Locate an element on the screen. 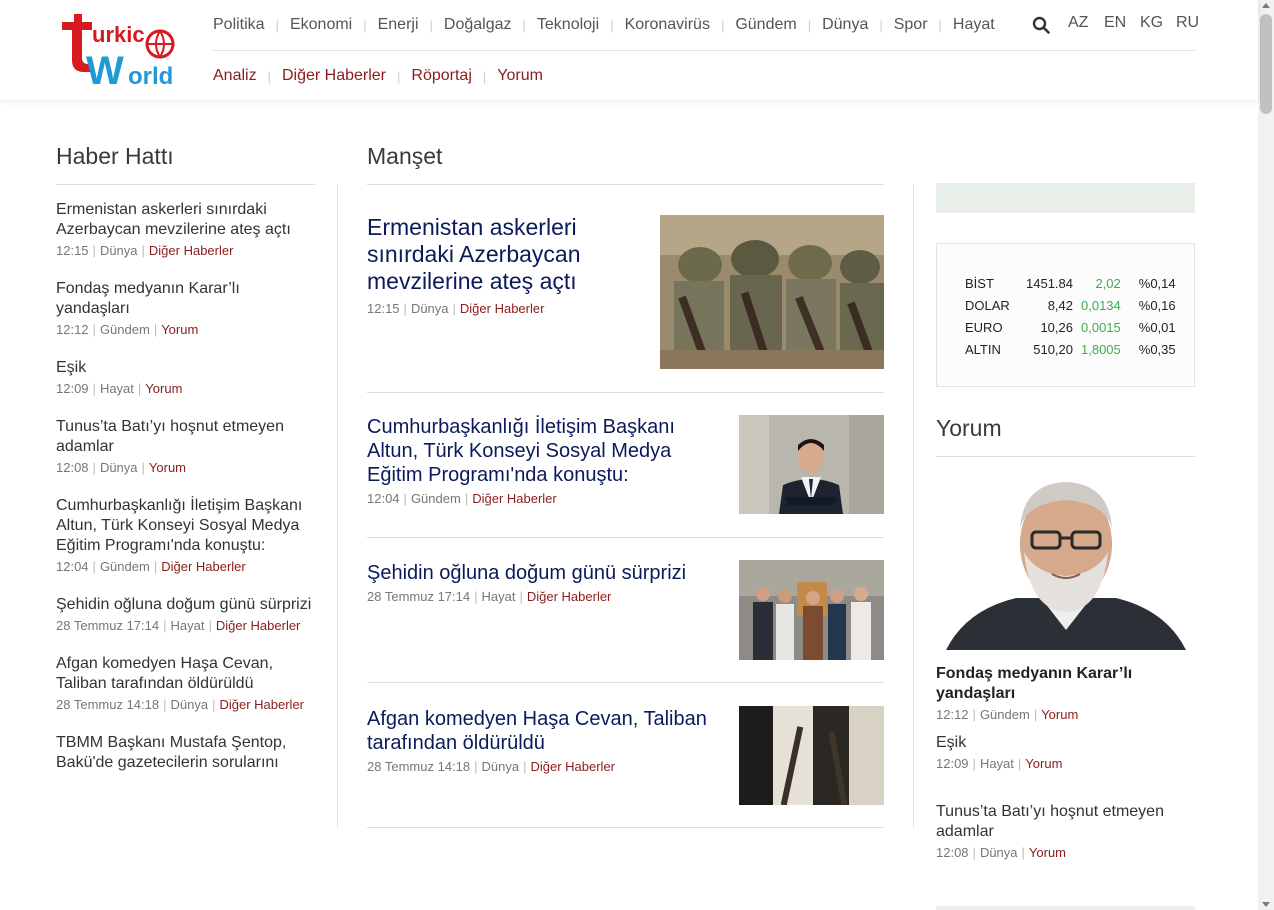 The height and width of the screenshot is (910, 1274). nav-item-doğalgaz: Doğalgaz is located at coordinates (478, 25).